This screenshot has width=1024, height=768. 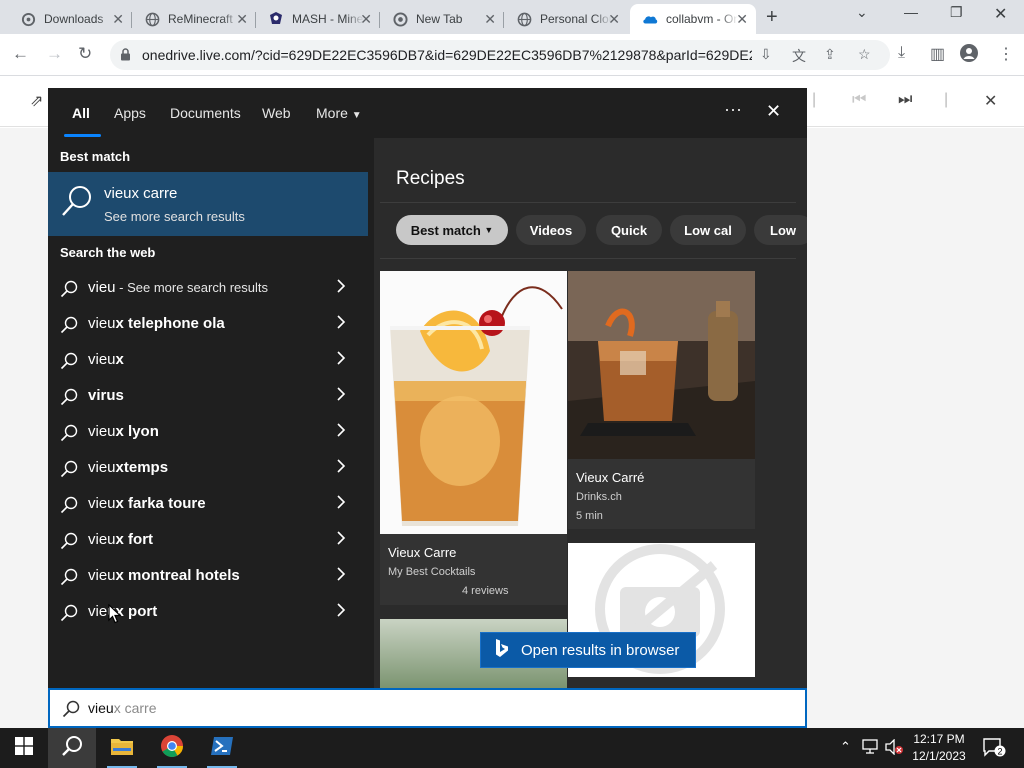 I want to click on onedrive-icon, so click(x=650, y=19).